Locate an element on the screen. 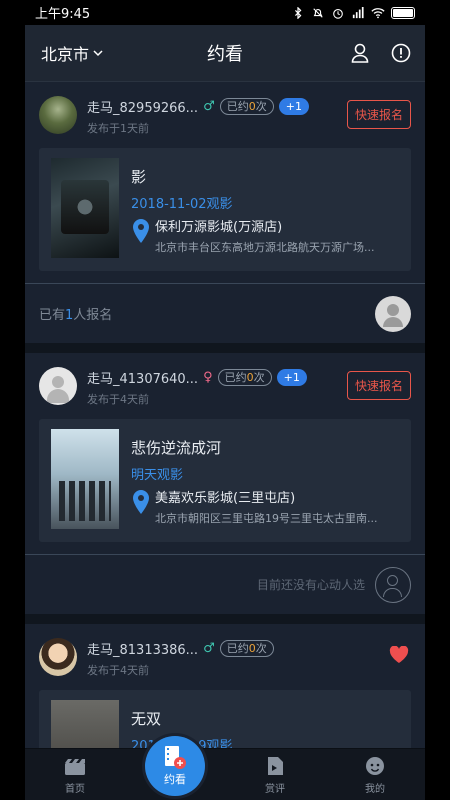 The height and width of the screenshot is (800, 450). chevron-down-icon is located at coordinates (98, 53).